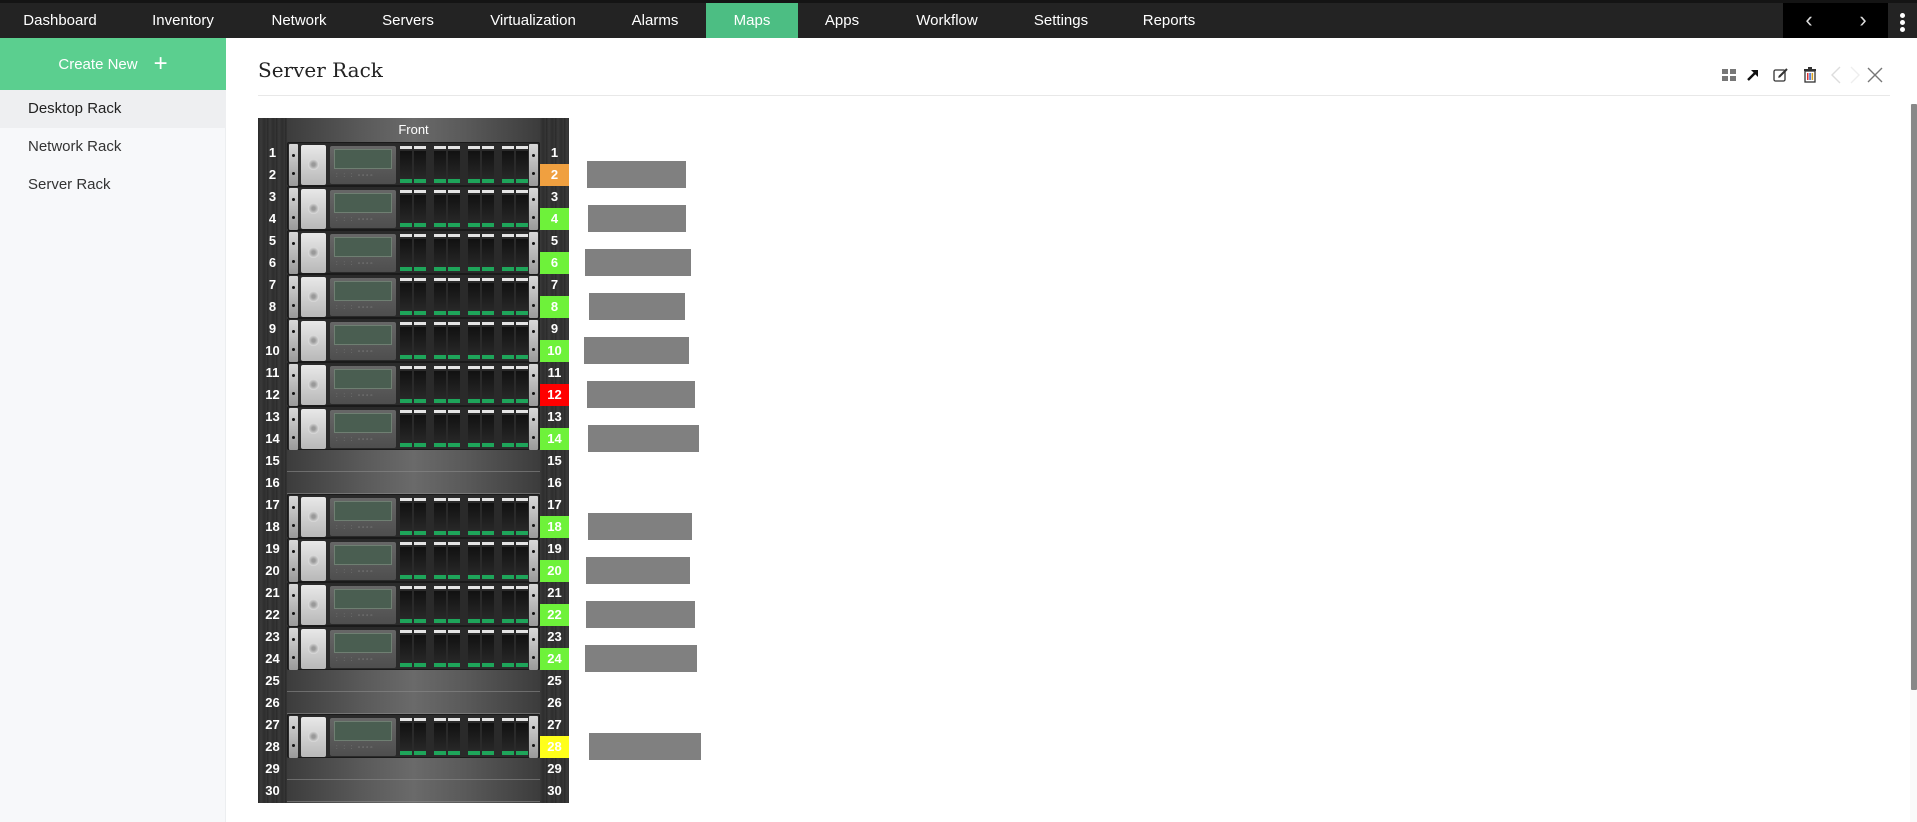 Image resolution: width=1917 pixels, height=822 pixels. Describe the element at coordinates (113, 109) in the screenshot. I see `sidebar-item-desktop-rack: Desktop Rack` at that location.